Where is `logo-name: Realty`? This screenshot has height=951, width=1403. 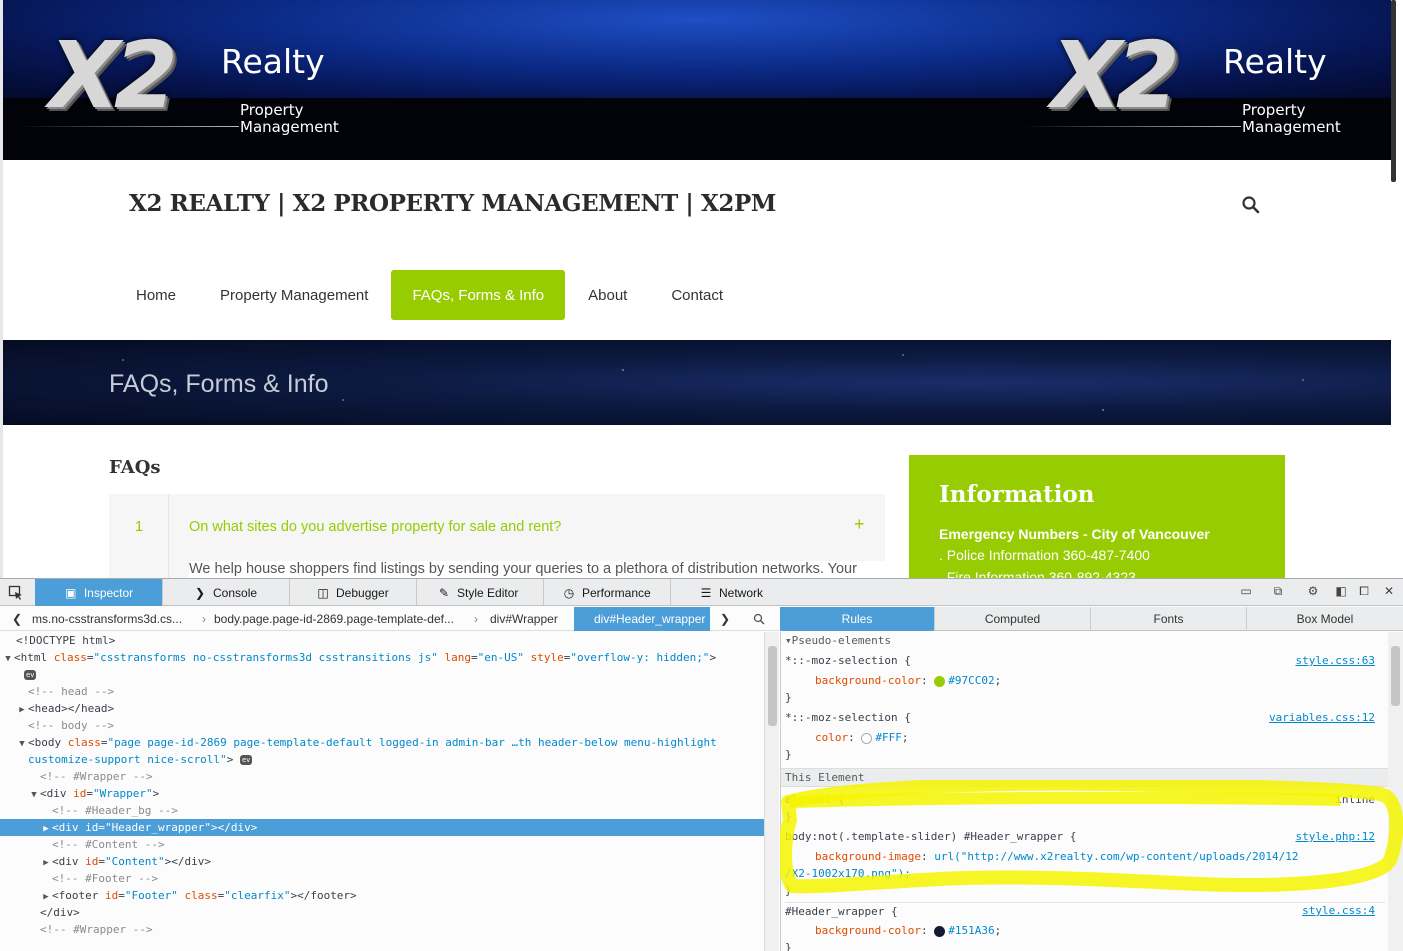
logo-name: Realty is located at coordinates (1275, 61).